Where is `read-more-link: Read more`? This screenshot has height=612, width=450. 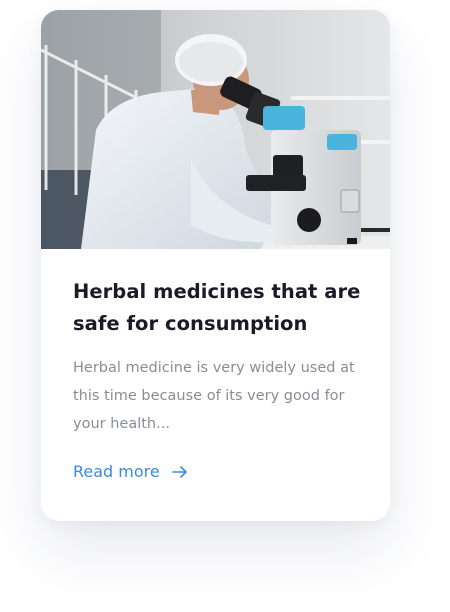 read-more-link: Read more is located at coordinates (130, 471).